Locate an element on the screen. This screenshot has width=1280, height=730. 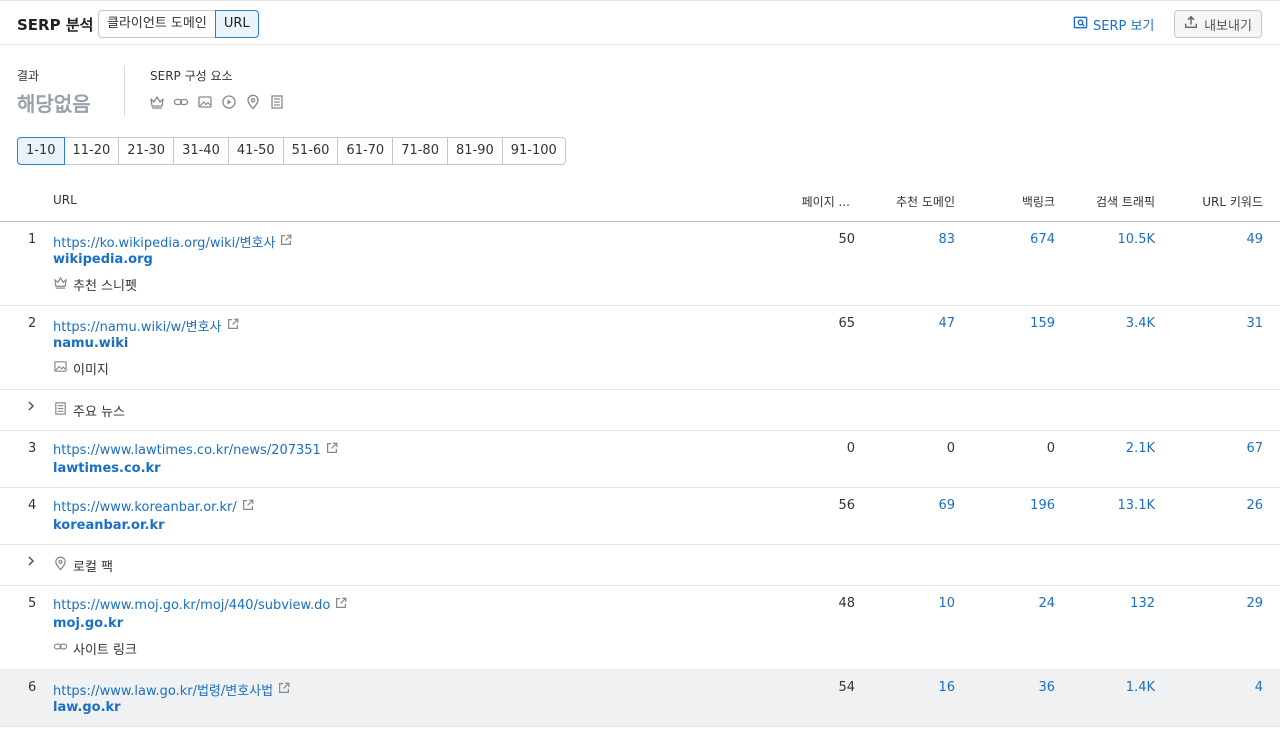
backlinks-value: 0 is located at coordinates (1050, 448).